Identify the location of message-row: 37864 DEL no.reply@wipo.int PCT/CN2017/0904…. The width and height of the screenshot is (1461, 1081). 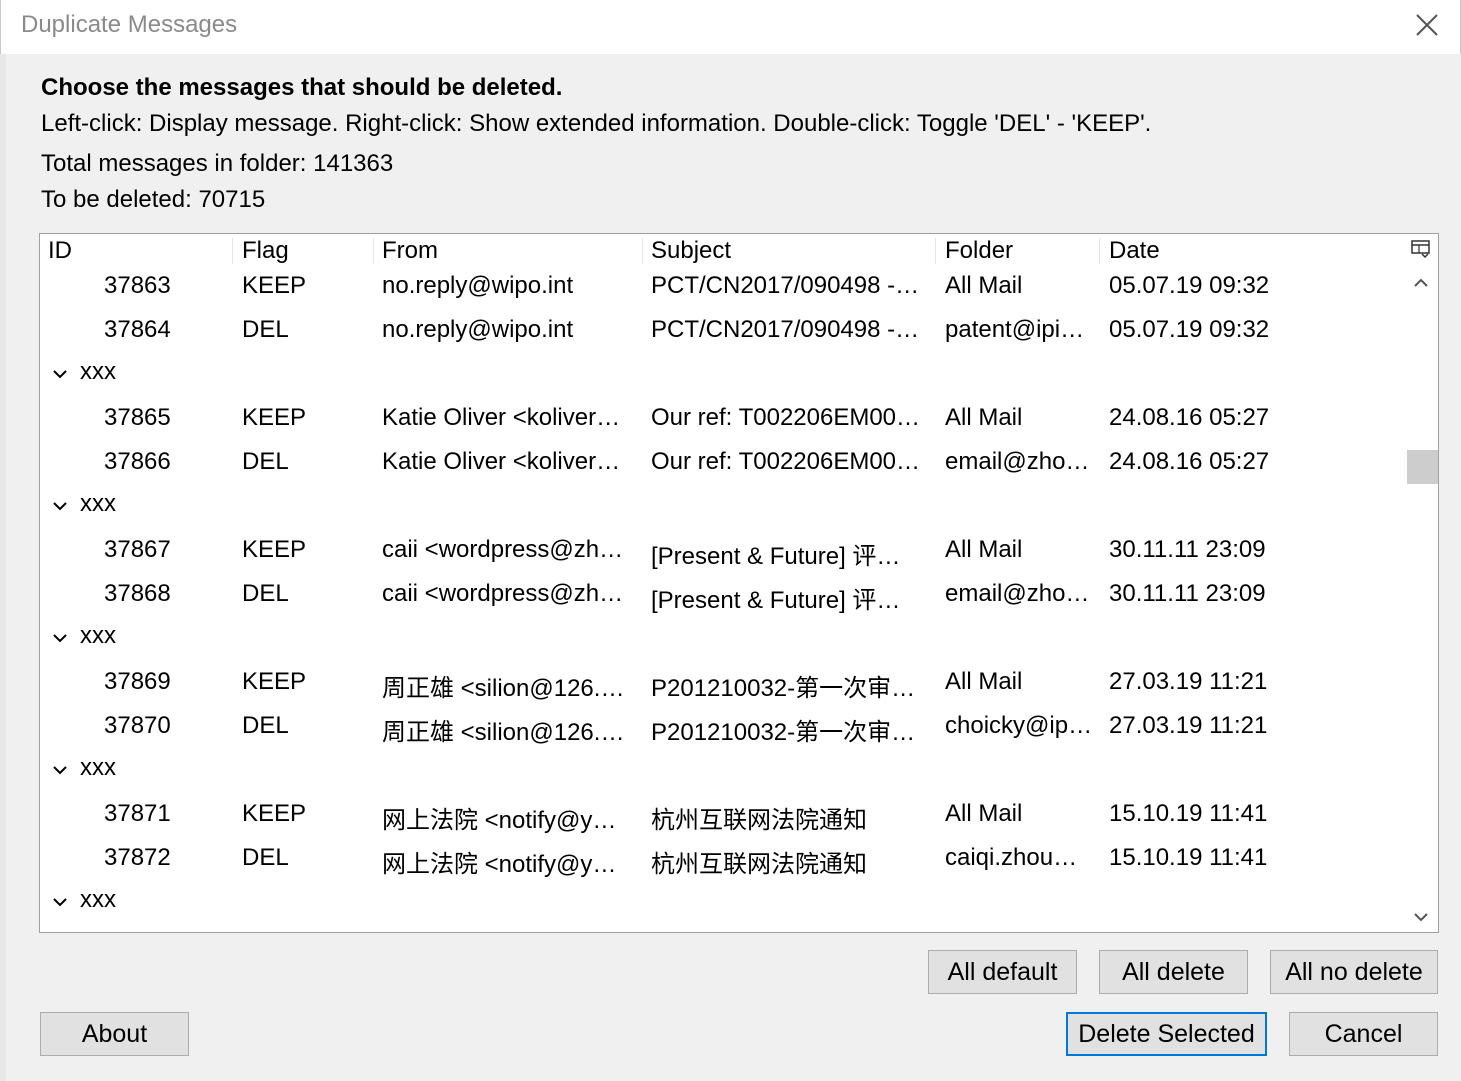
(722, 331).